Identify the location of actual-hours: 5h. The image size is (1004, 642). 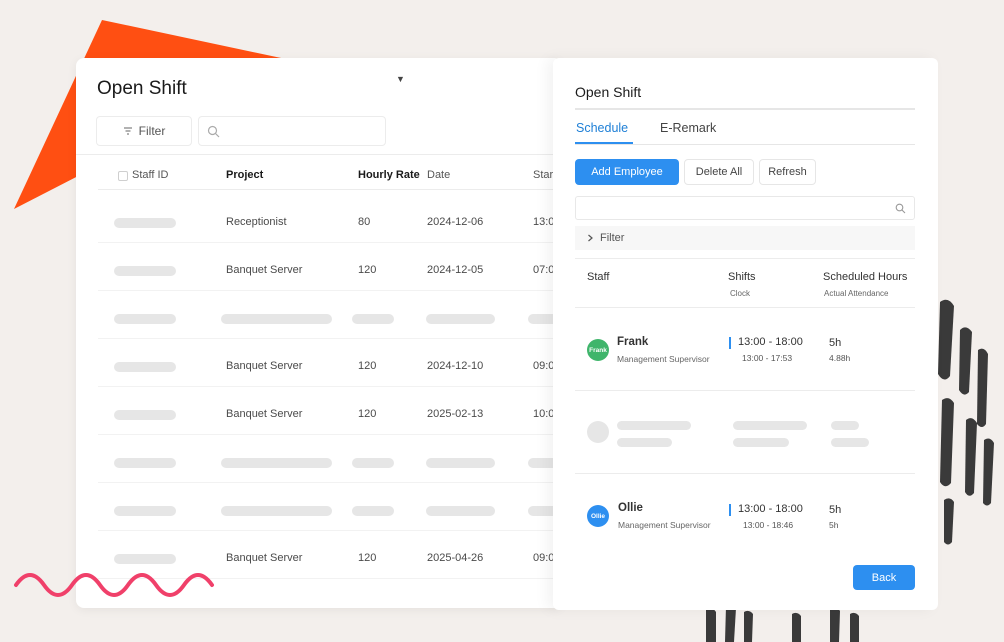
(834, 525).